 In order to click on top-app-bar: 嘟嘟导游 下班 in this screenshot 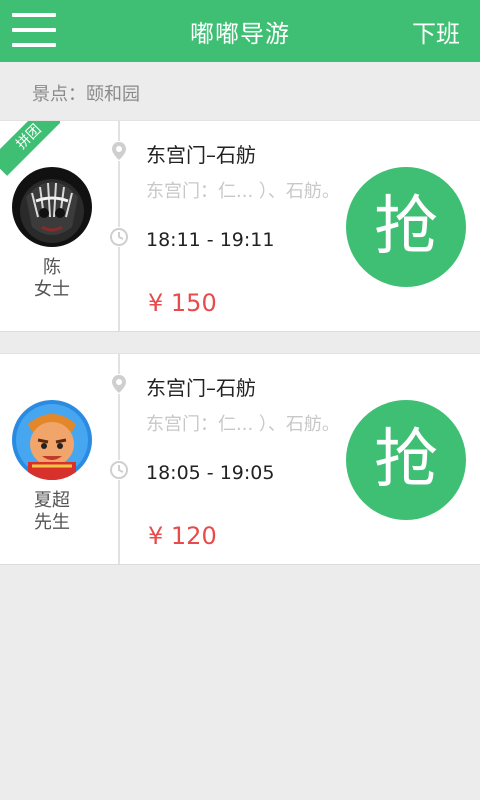, I will do `click(240, 31)`.